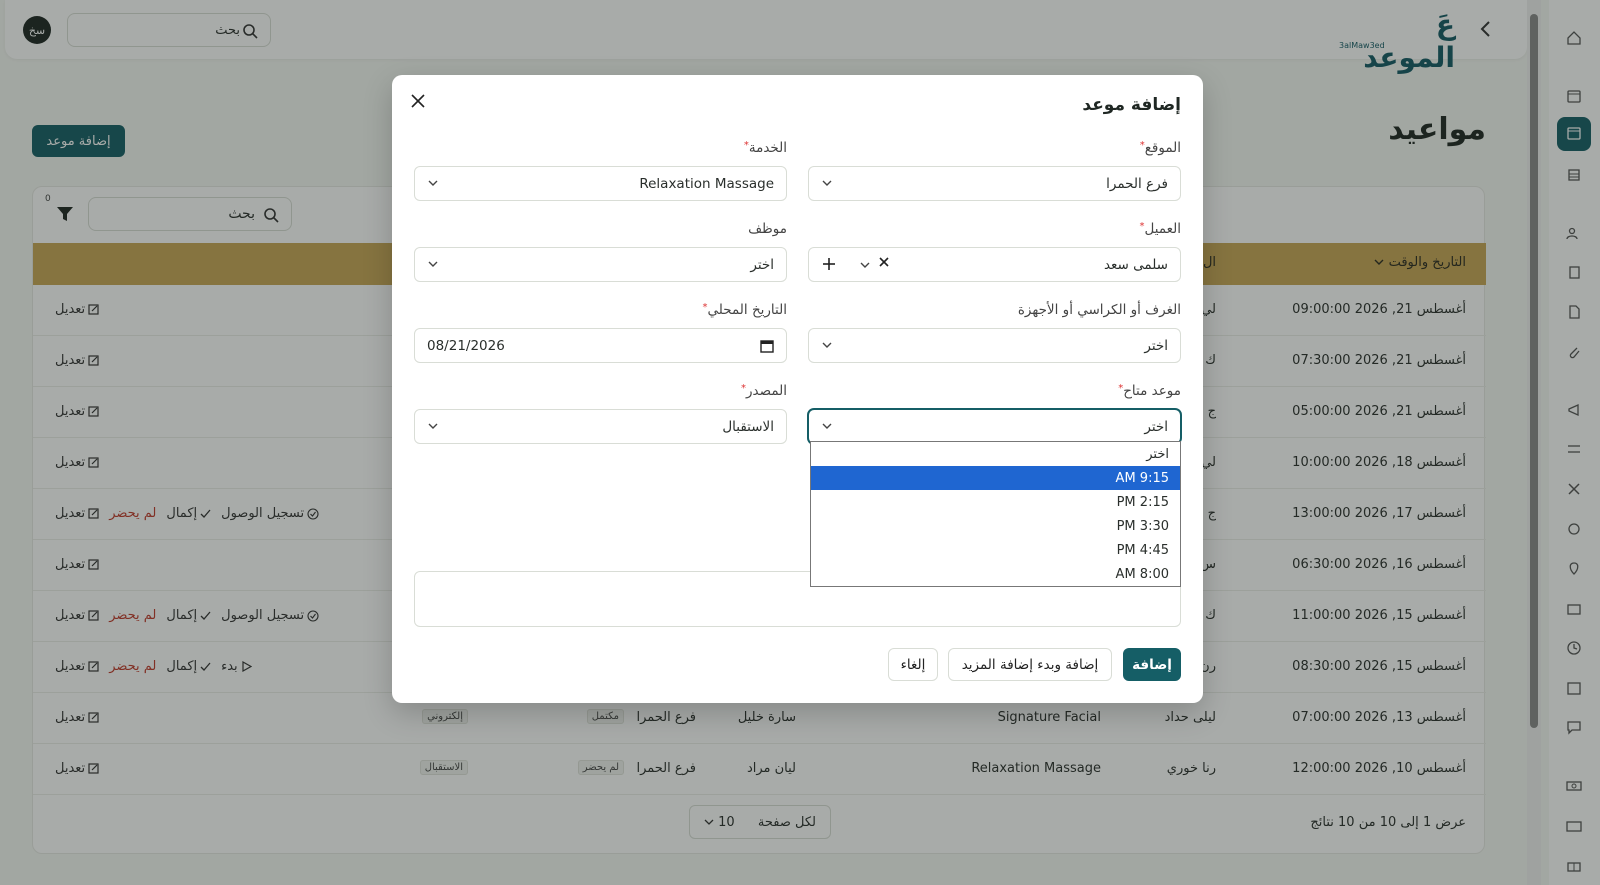  What do you see at coordinates (767, 348) in the screenshot?
I see `calendar-icon` at bounding box center [767, 348].